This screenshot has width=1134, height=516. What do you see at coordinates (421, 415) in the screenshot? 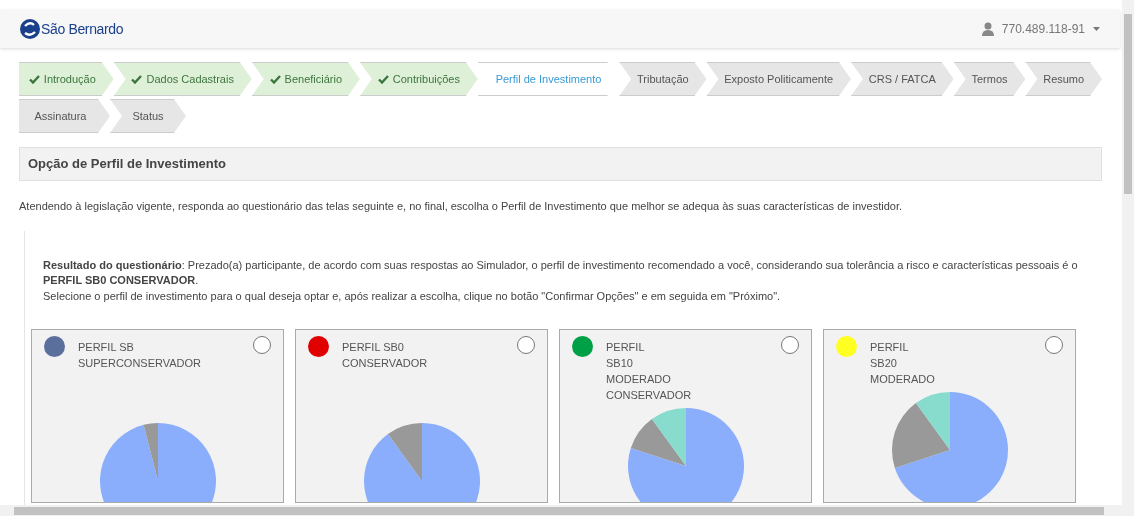
I see `profile-card: PERFIL SB0 CONSERVADOR` at bounding box center [421, 415].